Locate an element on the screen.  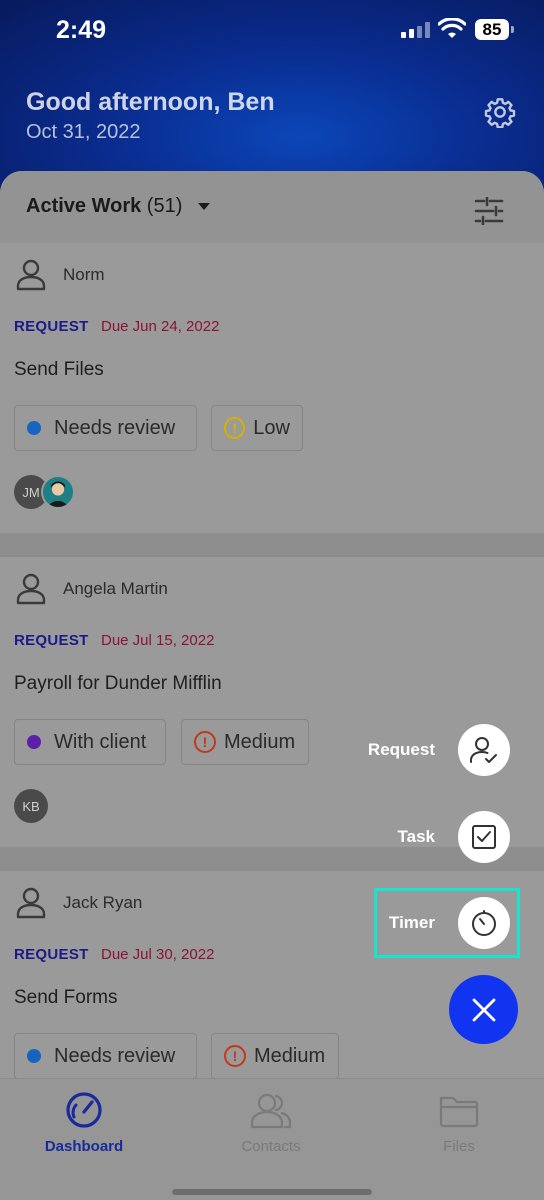
tab-dashboard: Dashboard is located at coordinates (84, 1123).